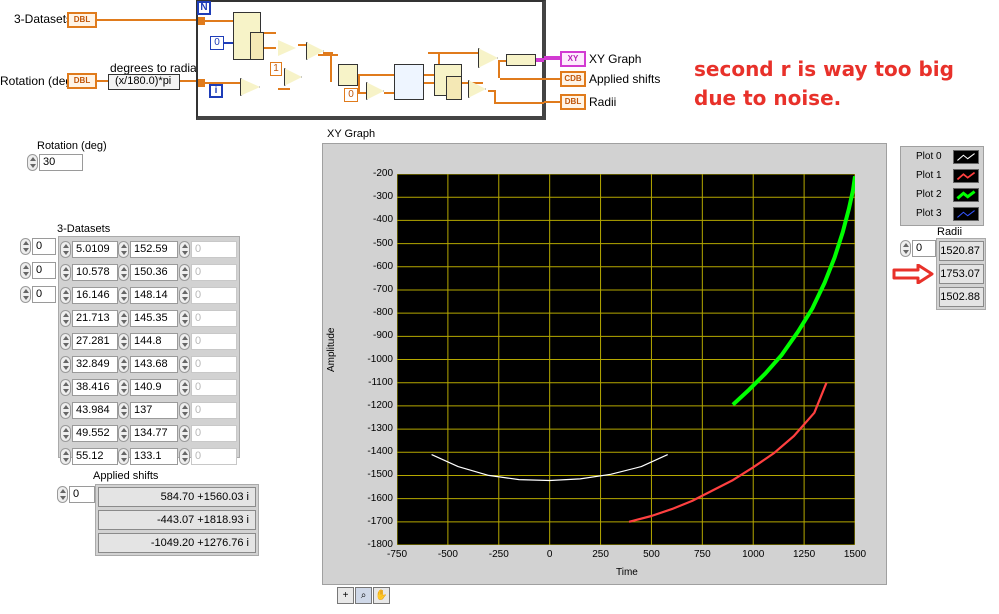  I want to click on cluster-node, so click(521, 60).